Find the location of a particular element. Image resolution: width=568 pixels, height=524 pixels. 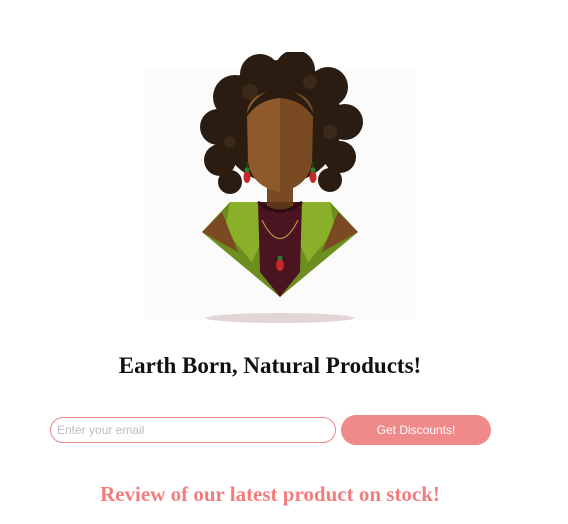

page-headline: Earth Born, Natural Products! is located at coordinates (270, 365).